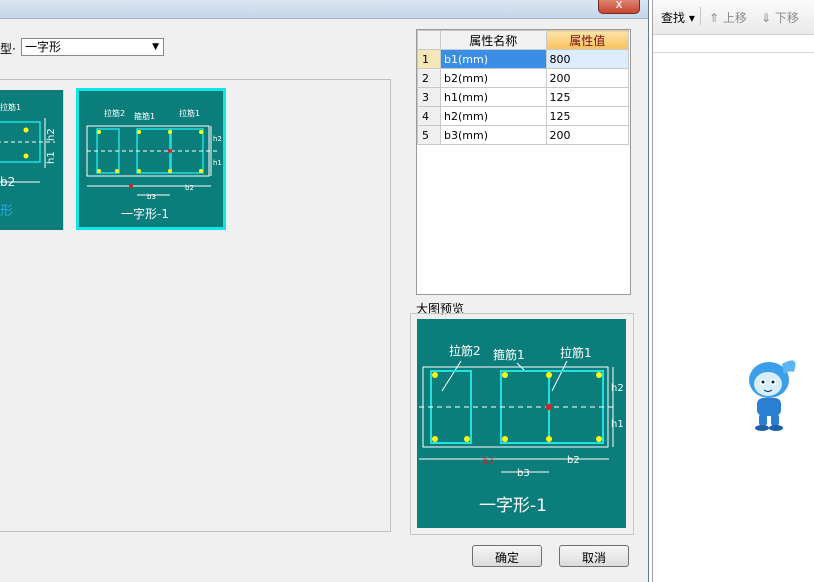 The height and width of the screenshot is (582, 814). I want to click on move-up-button: ⇑ 上移, so click(728, 17).